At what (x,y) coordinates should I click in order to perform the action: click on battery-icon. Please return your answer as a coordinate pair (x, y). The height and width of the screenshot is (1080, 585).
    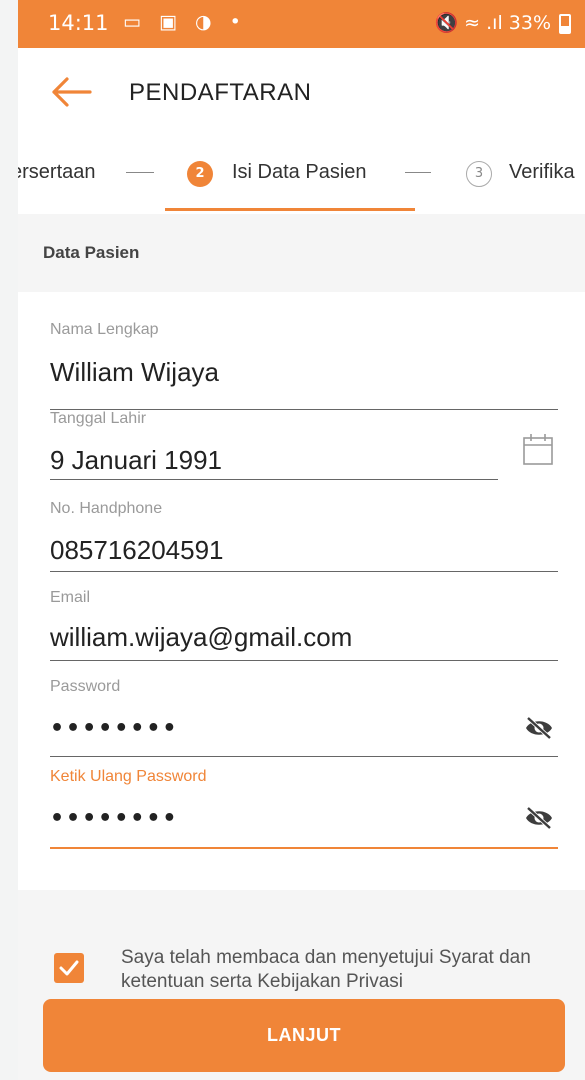
    Looking at the image, I should click on (565, 24).